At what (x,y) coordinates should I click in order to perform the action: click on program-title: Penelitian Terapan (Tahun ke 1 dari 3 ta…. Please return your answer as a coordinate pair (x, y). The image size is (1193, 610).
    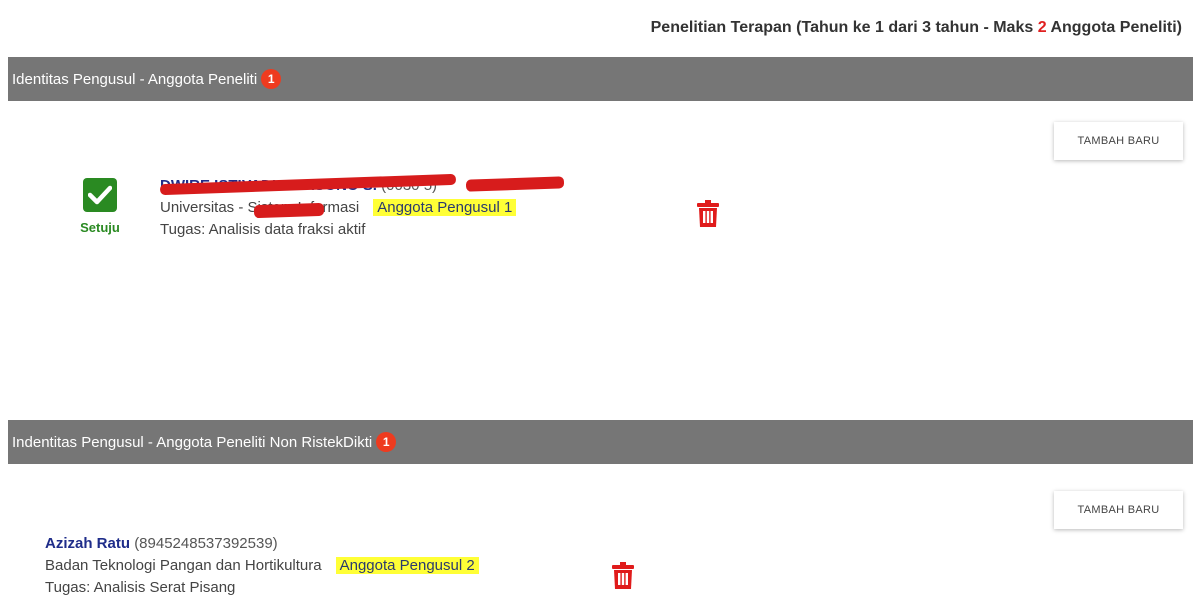
    Looking at the image, I should click on (916, 28).